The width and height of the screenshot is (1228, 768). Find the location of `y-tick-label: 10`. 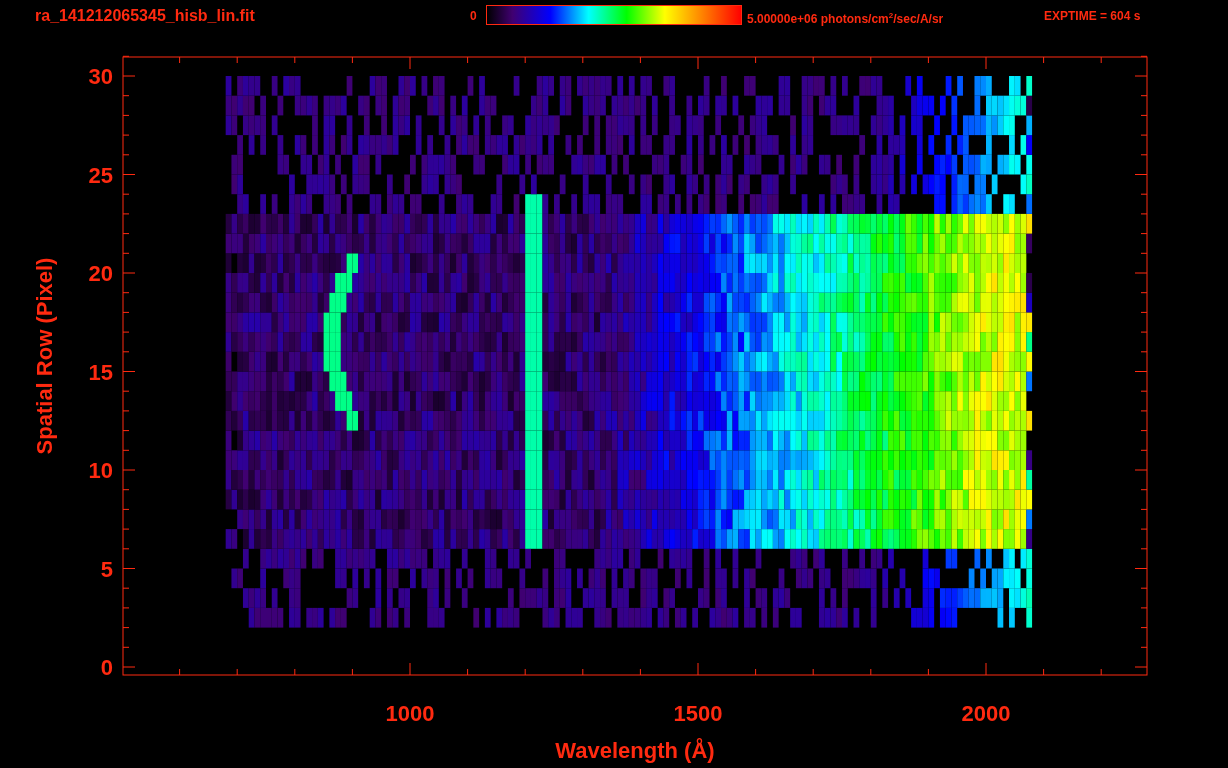

y-tick-label: 10 is located at coordinates (100, 470).